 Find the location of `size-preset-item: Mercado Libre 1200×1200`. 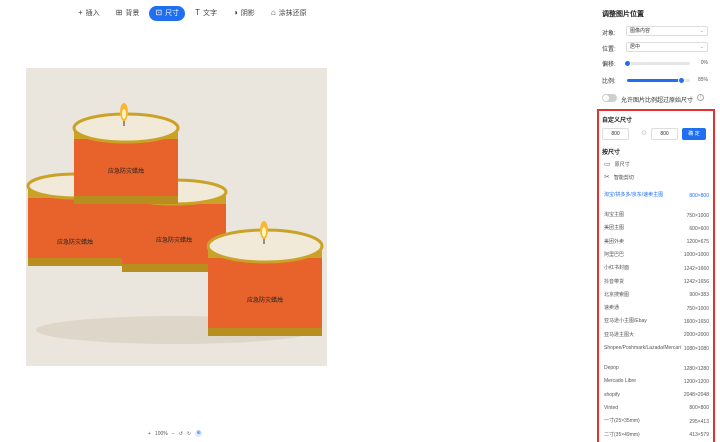

size-preset-item: Mercado Libre 1200×1200 is located at coordinates (656, 381).